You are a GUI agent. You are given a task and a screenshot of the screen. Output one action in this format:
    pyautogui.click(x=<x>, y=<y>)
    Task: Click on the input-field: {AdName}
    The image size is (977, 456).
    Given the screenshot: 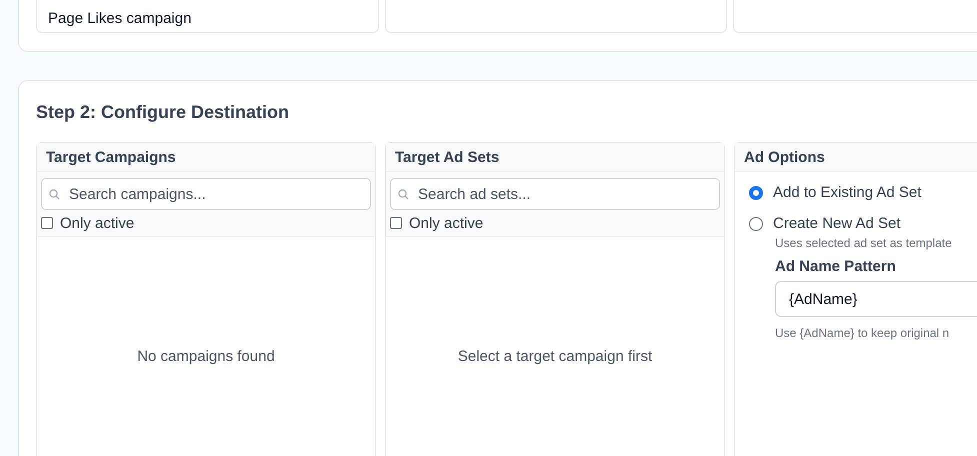 What is the action you would take?
    pyautogui.click(x=876, y=299)
    